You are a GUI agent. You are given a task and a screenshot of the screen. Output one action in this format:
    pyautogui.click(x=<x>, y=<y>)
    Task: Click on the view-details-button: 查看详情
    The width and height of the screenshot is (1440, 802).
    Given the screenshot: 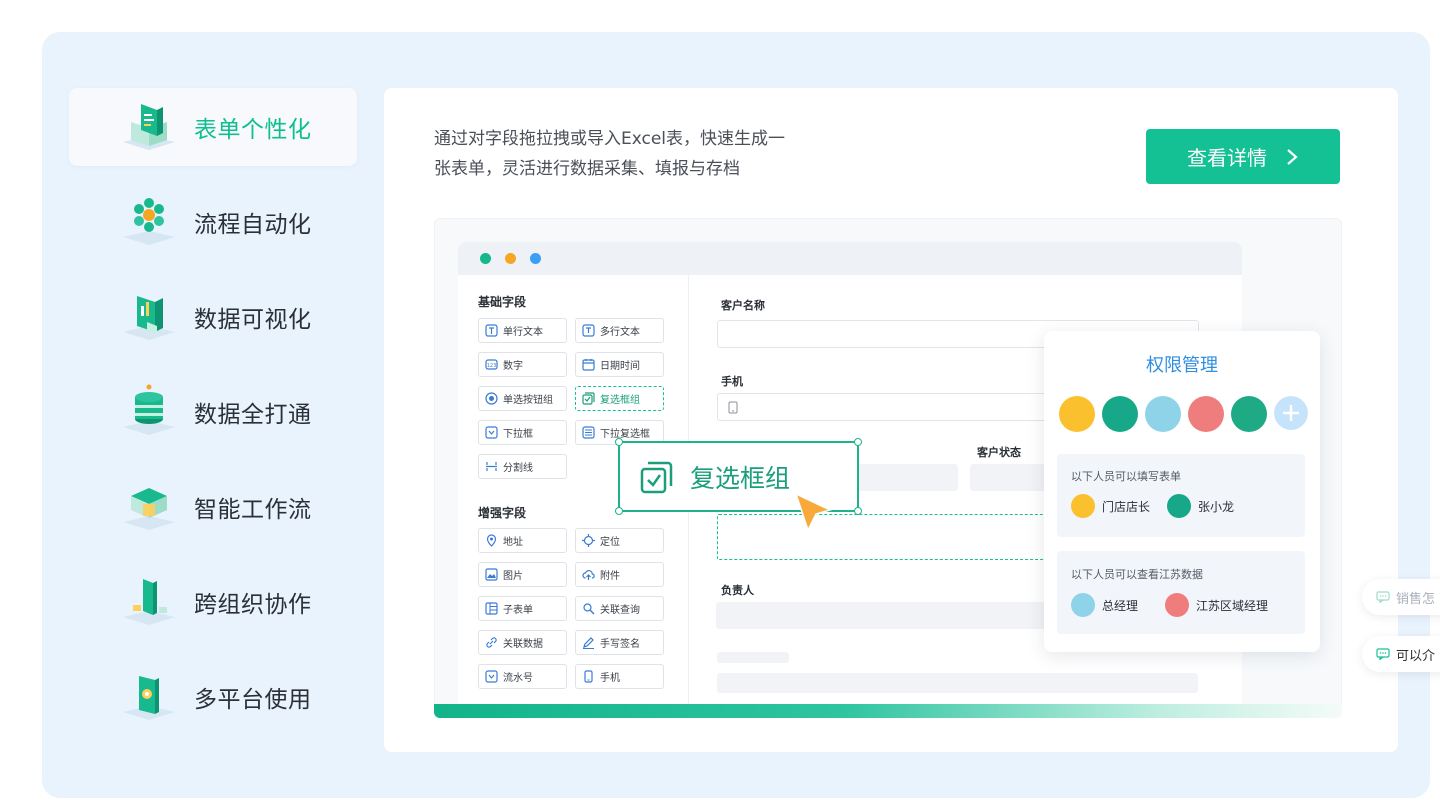 What is the action you would take?
    pyautogui.click(x=1243, y=156)
    